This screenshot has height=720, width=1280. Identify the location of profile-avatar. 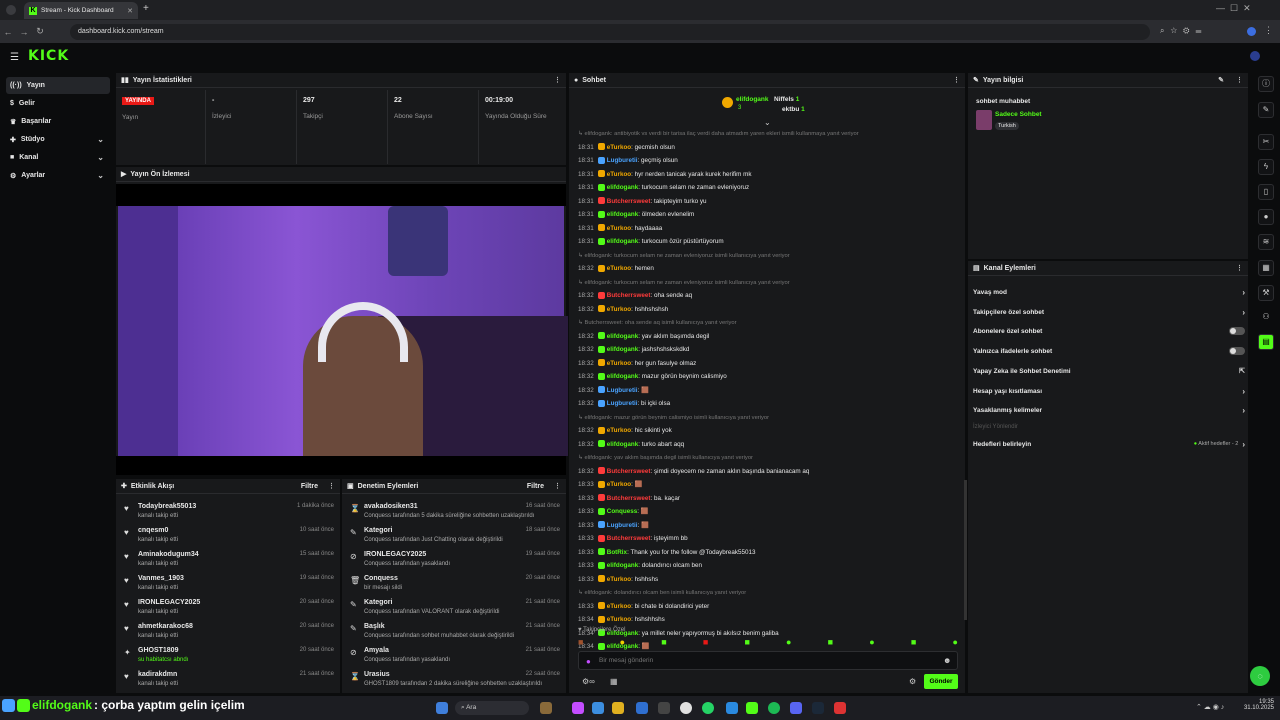
(1251, 31).